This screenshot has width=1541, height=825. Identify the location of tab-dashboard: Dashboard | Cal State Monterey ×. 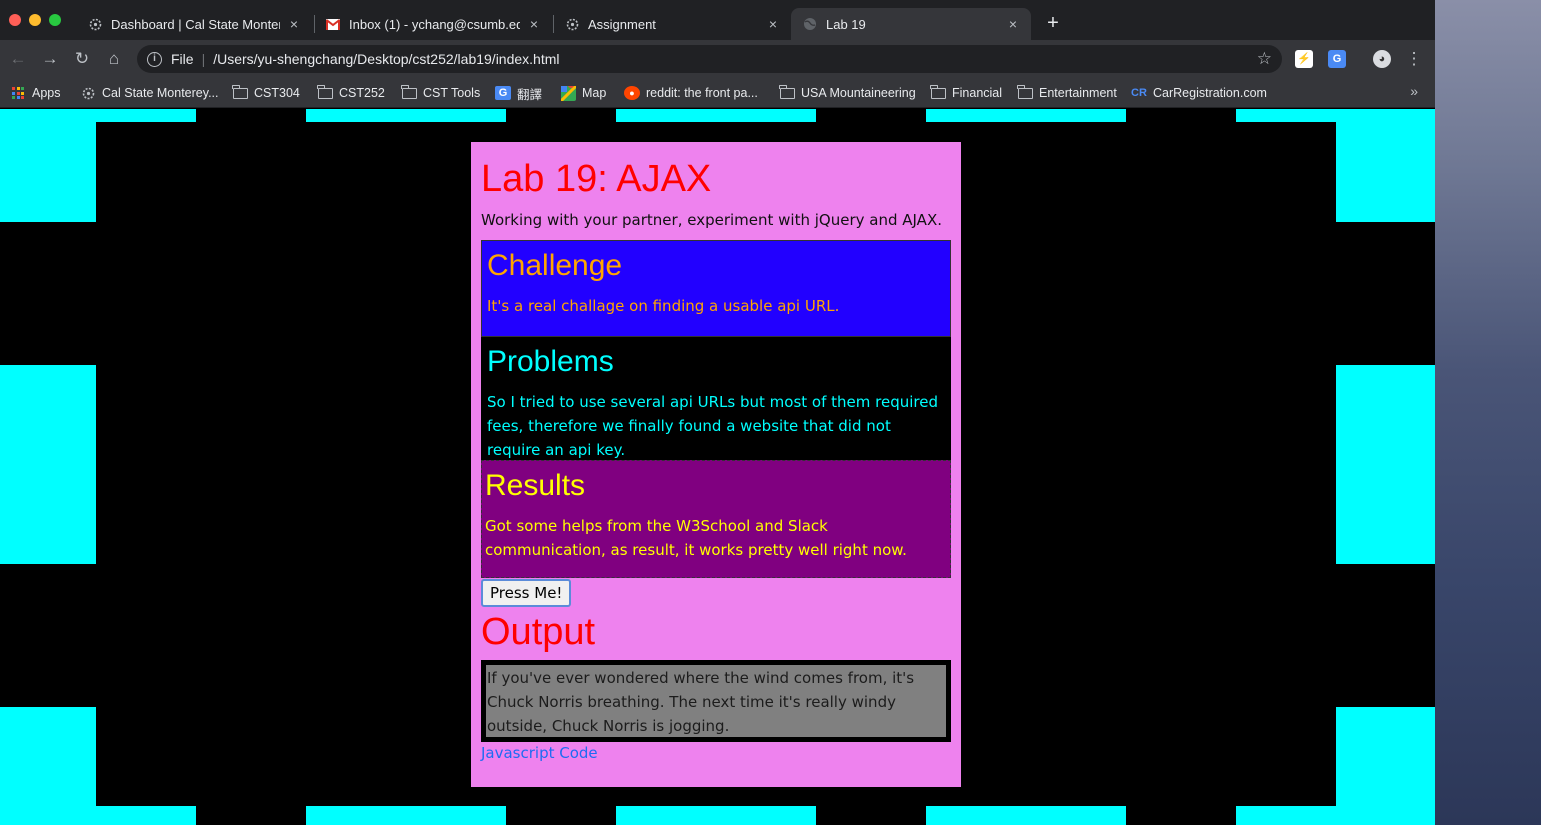
(194, 24).